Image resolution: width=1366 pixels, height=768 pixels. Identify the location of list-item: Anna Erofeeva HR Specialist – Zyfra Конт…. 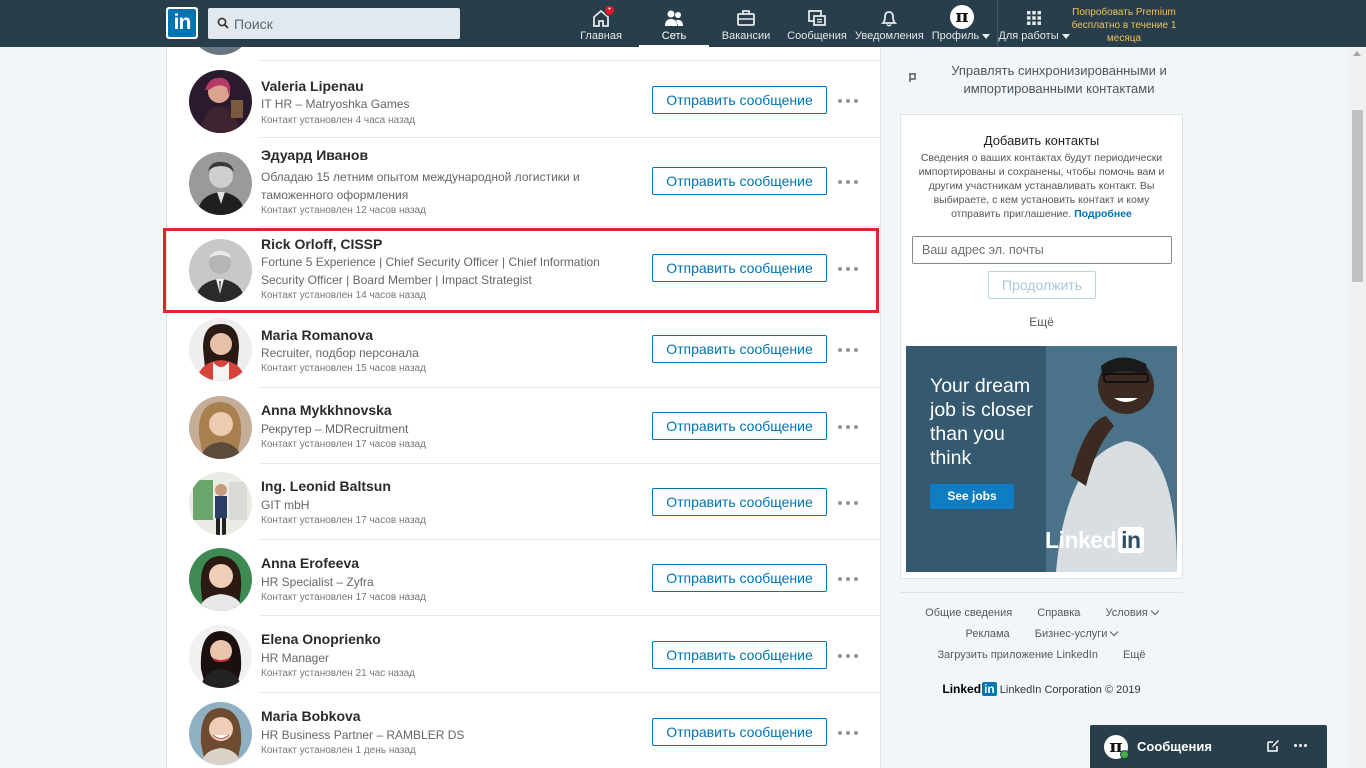
(523, 578).